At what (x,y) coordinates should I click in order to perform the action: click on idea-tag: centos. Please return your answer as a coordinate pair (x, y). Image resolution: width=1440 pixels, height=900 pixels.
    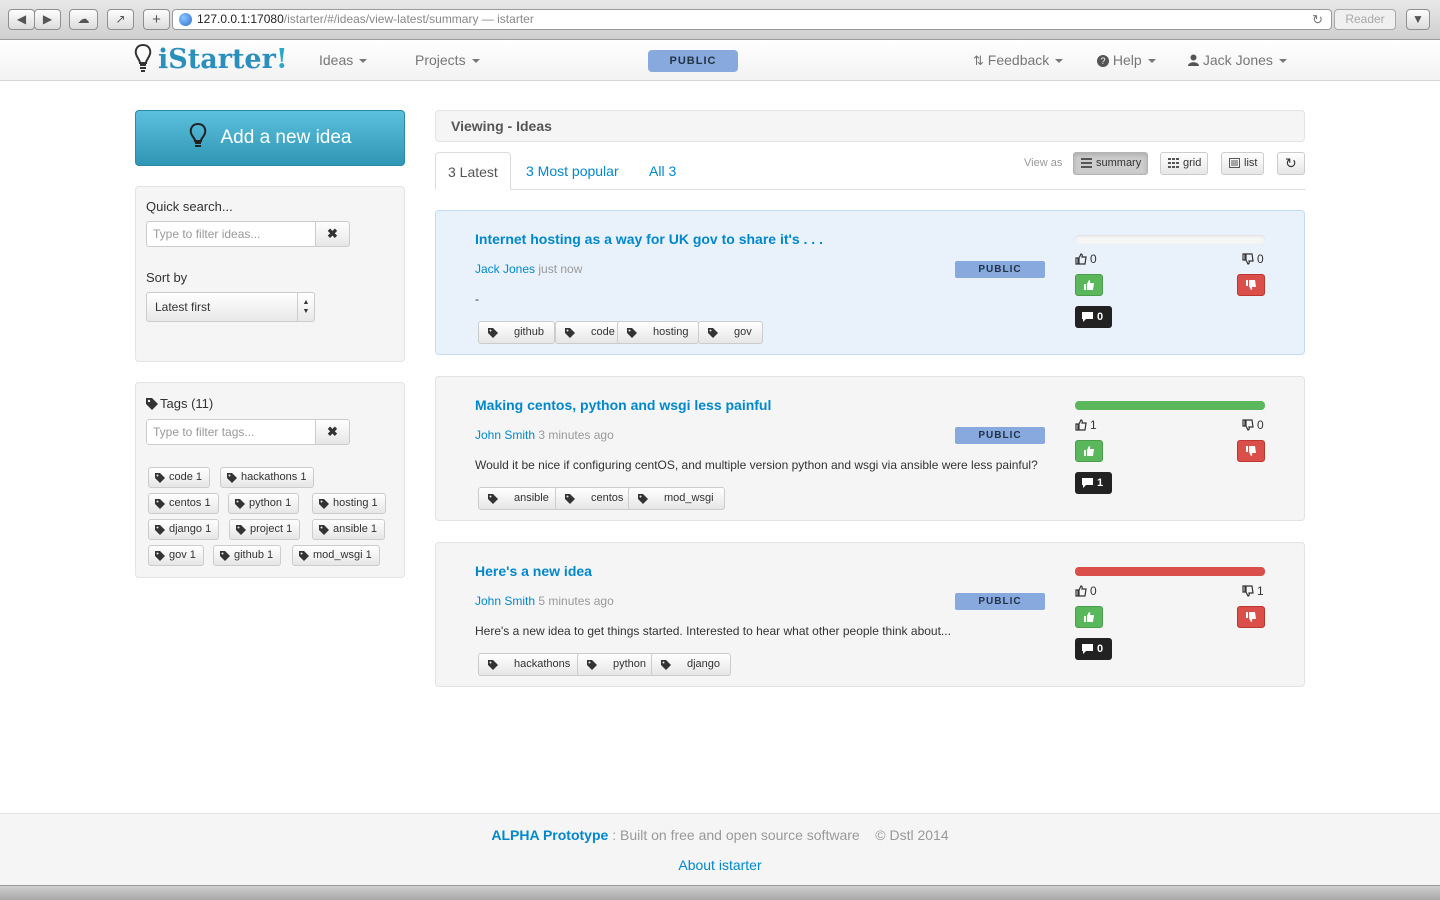
    Looking at the image, I should click on (595, 498).